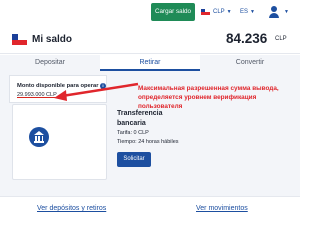 The image size is (320, 240). What do you see at coordinates (222, 208) in the screenshot?
I see `view-movements-link: Ver movimientos` at bounding box center [222, 208].